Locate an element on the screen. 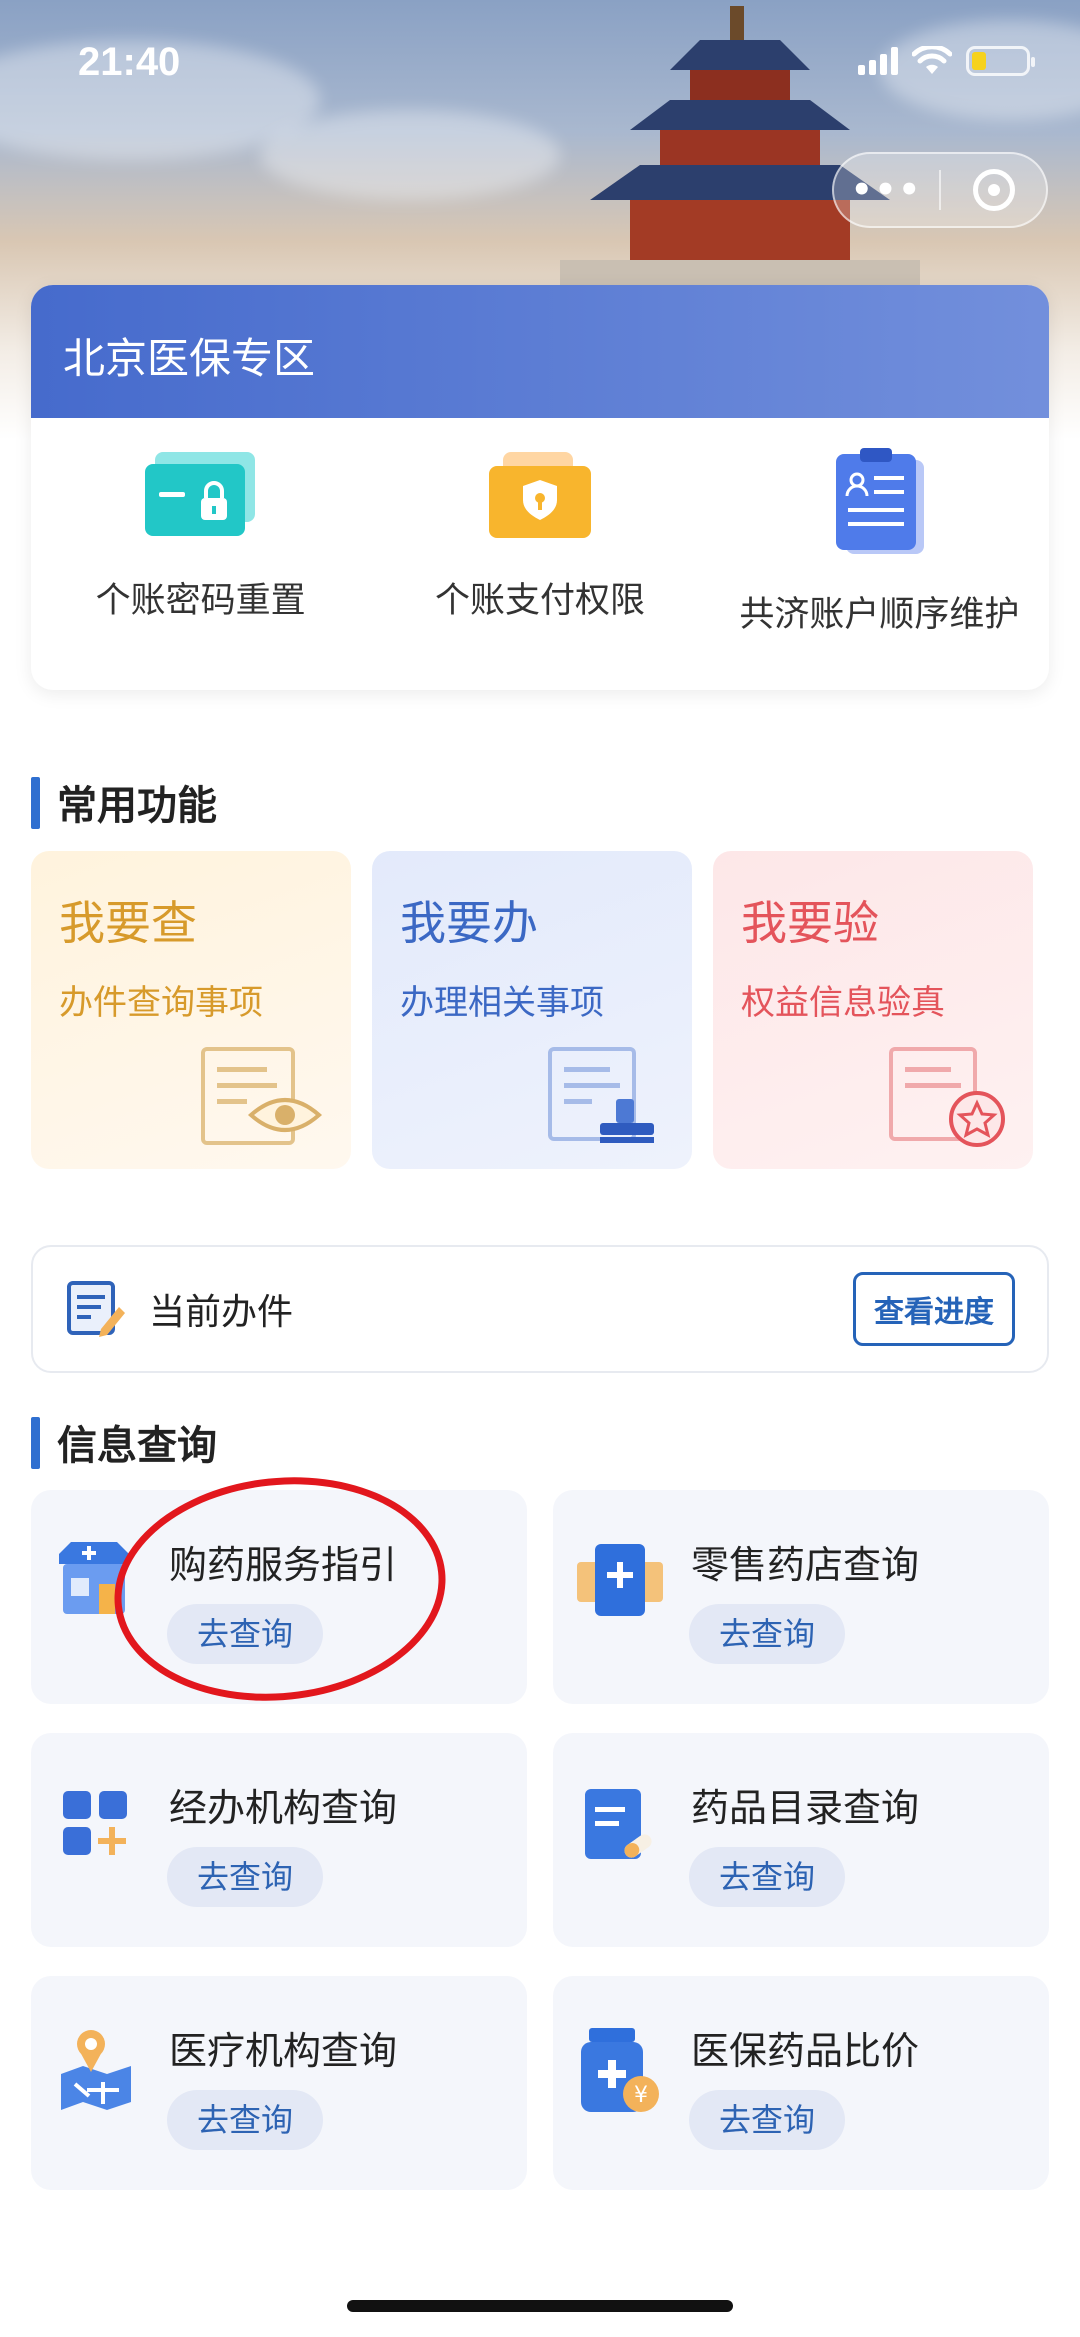  query-card-title: 医保药品比价 is located at coordinates (805, 2051).